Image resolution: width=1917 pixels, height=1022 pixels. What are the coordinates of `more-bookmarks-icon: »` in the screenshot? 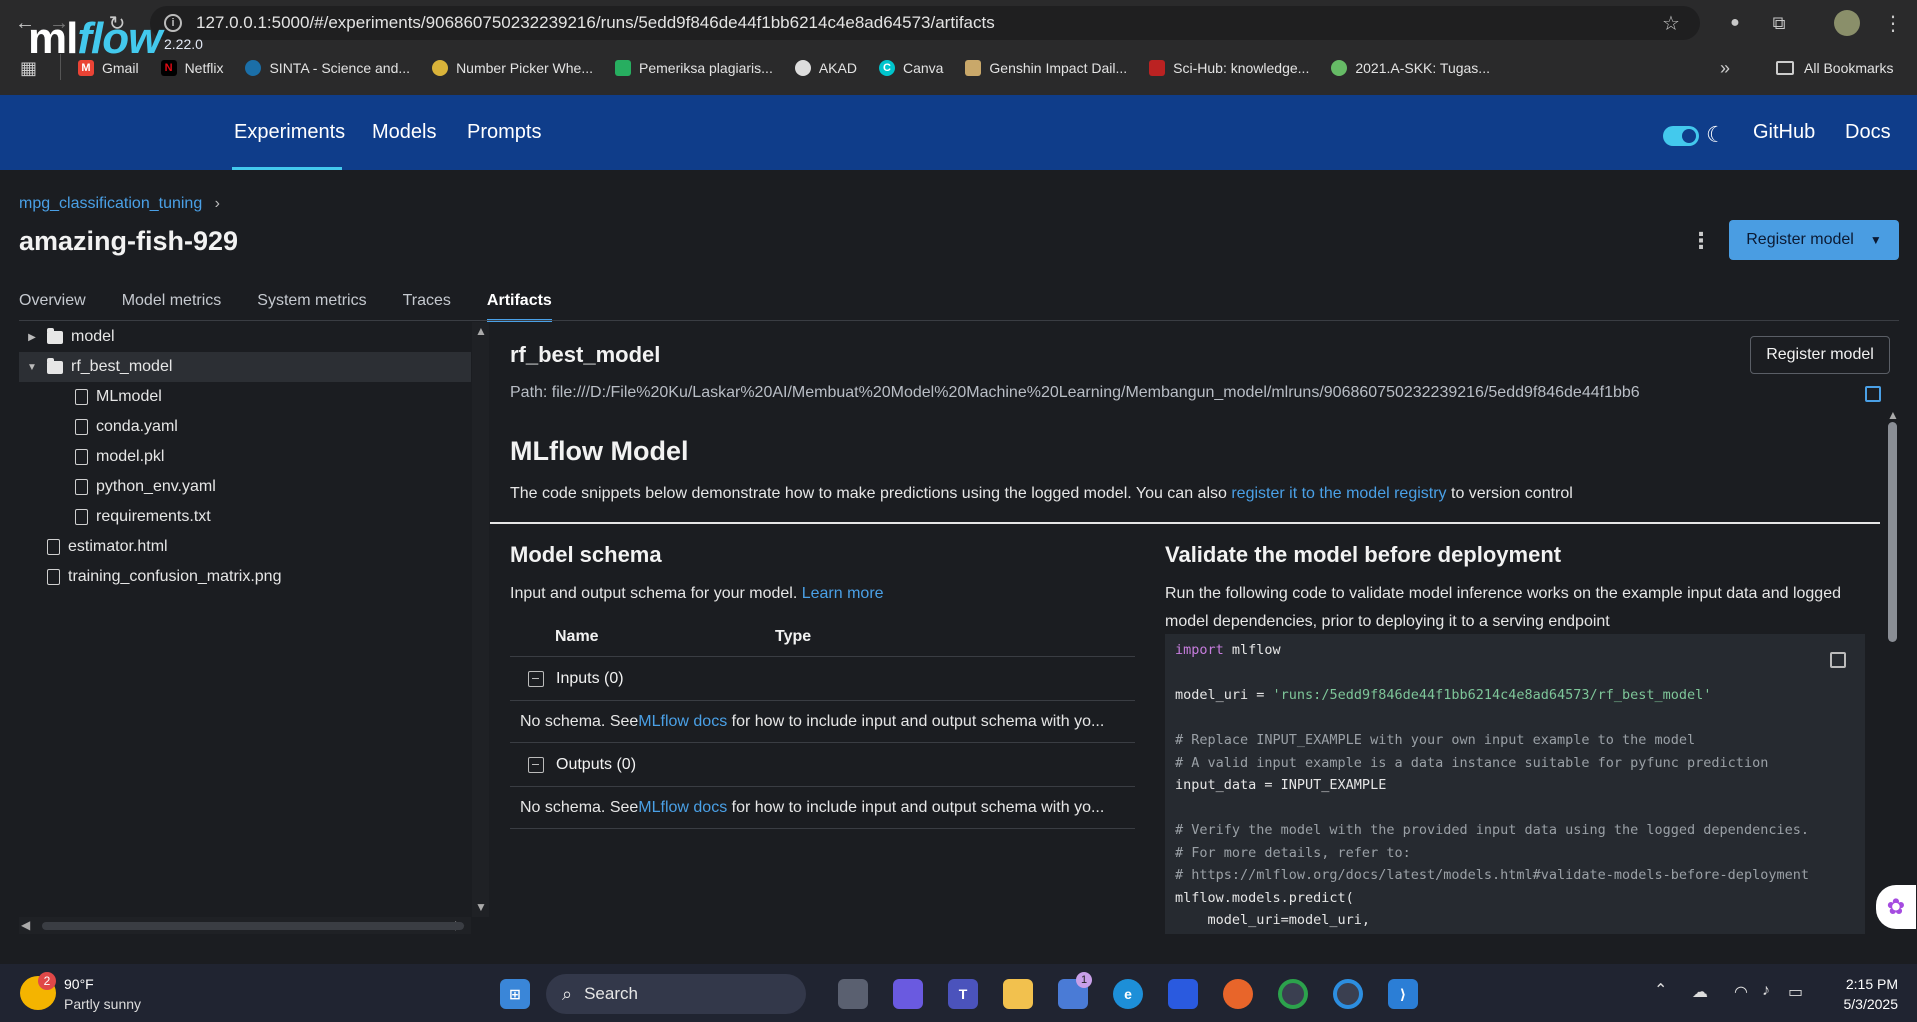 It's located at (1725, 68).